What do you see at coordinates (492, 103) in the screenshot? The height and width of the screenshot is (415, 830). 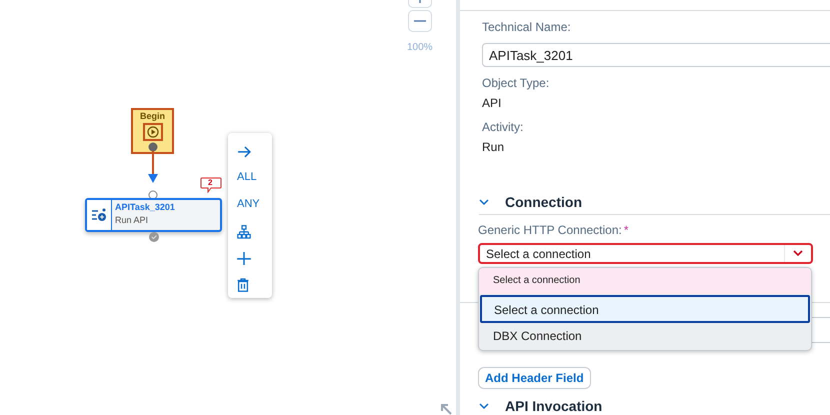 I see `field-value: API` at bounding box center [492, 103].